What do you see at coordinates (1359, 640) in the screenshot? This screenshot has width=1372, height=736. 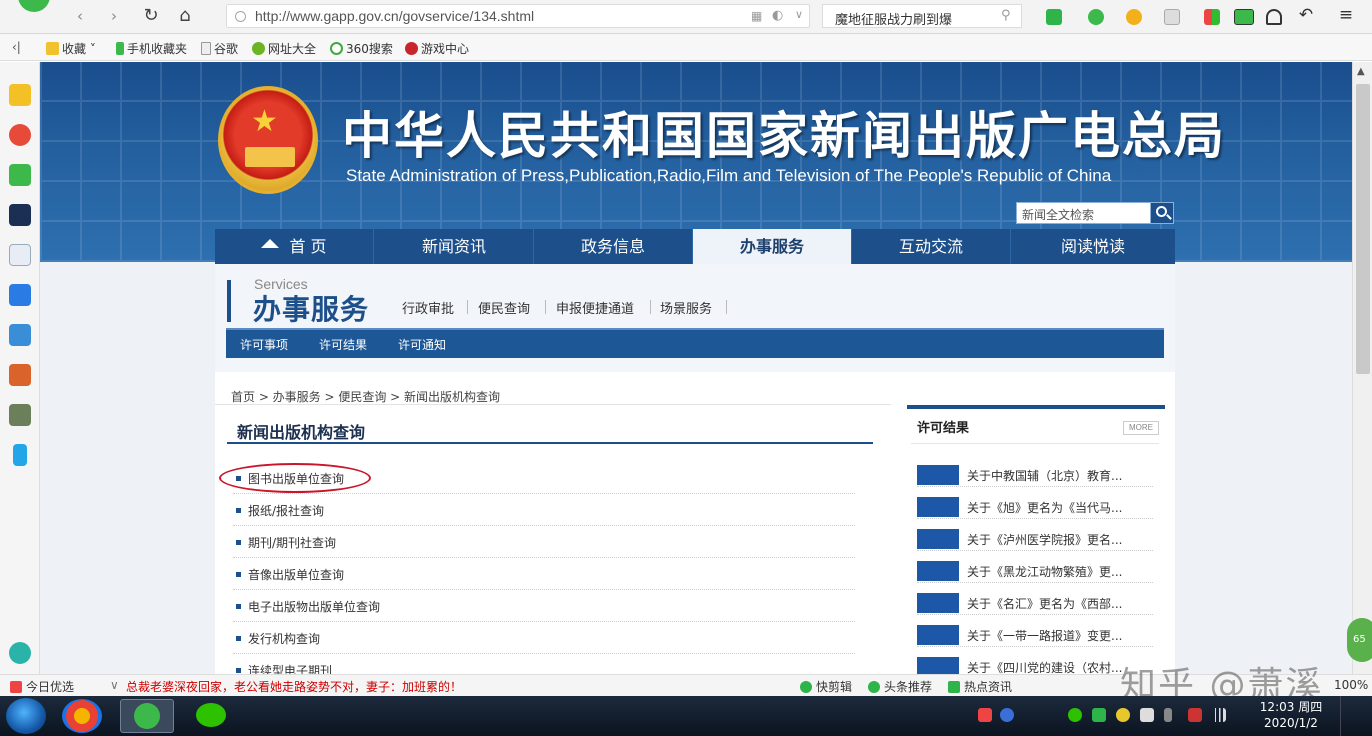 I see `floating-badge: 65` at bounding box center [1359, 640].